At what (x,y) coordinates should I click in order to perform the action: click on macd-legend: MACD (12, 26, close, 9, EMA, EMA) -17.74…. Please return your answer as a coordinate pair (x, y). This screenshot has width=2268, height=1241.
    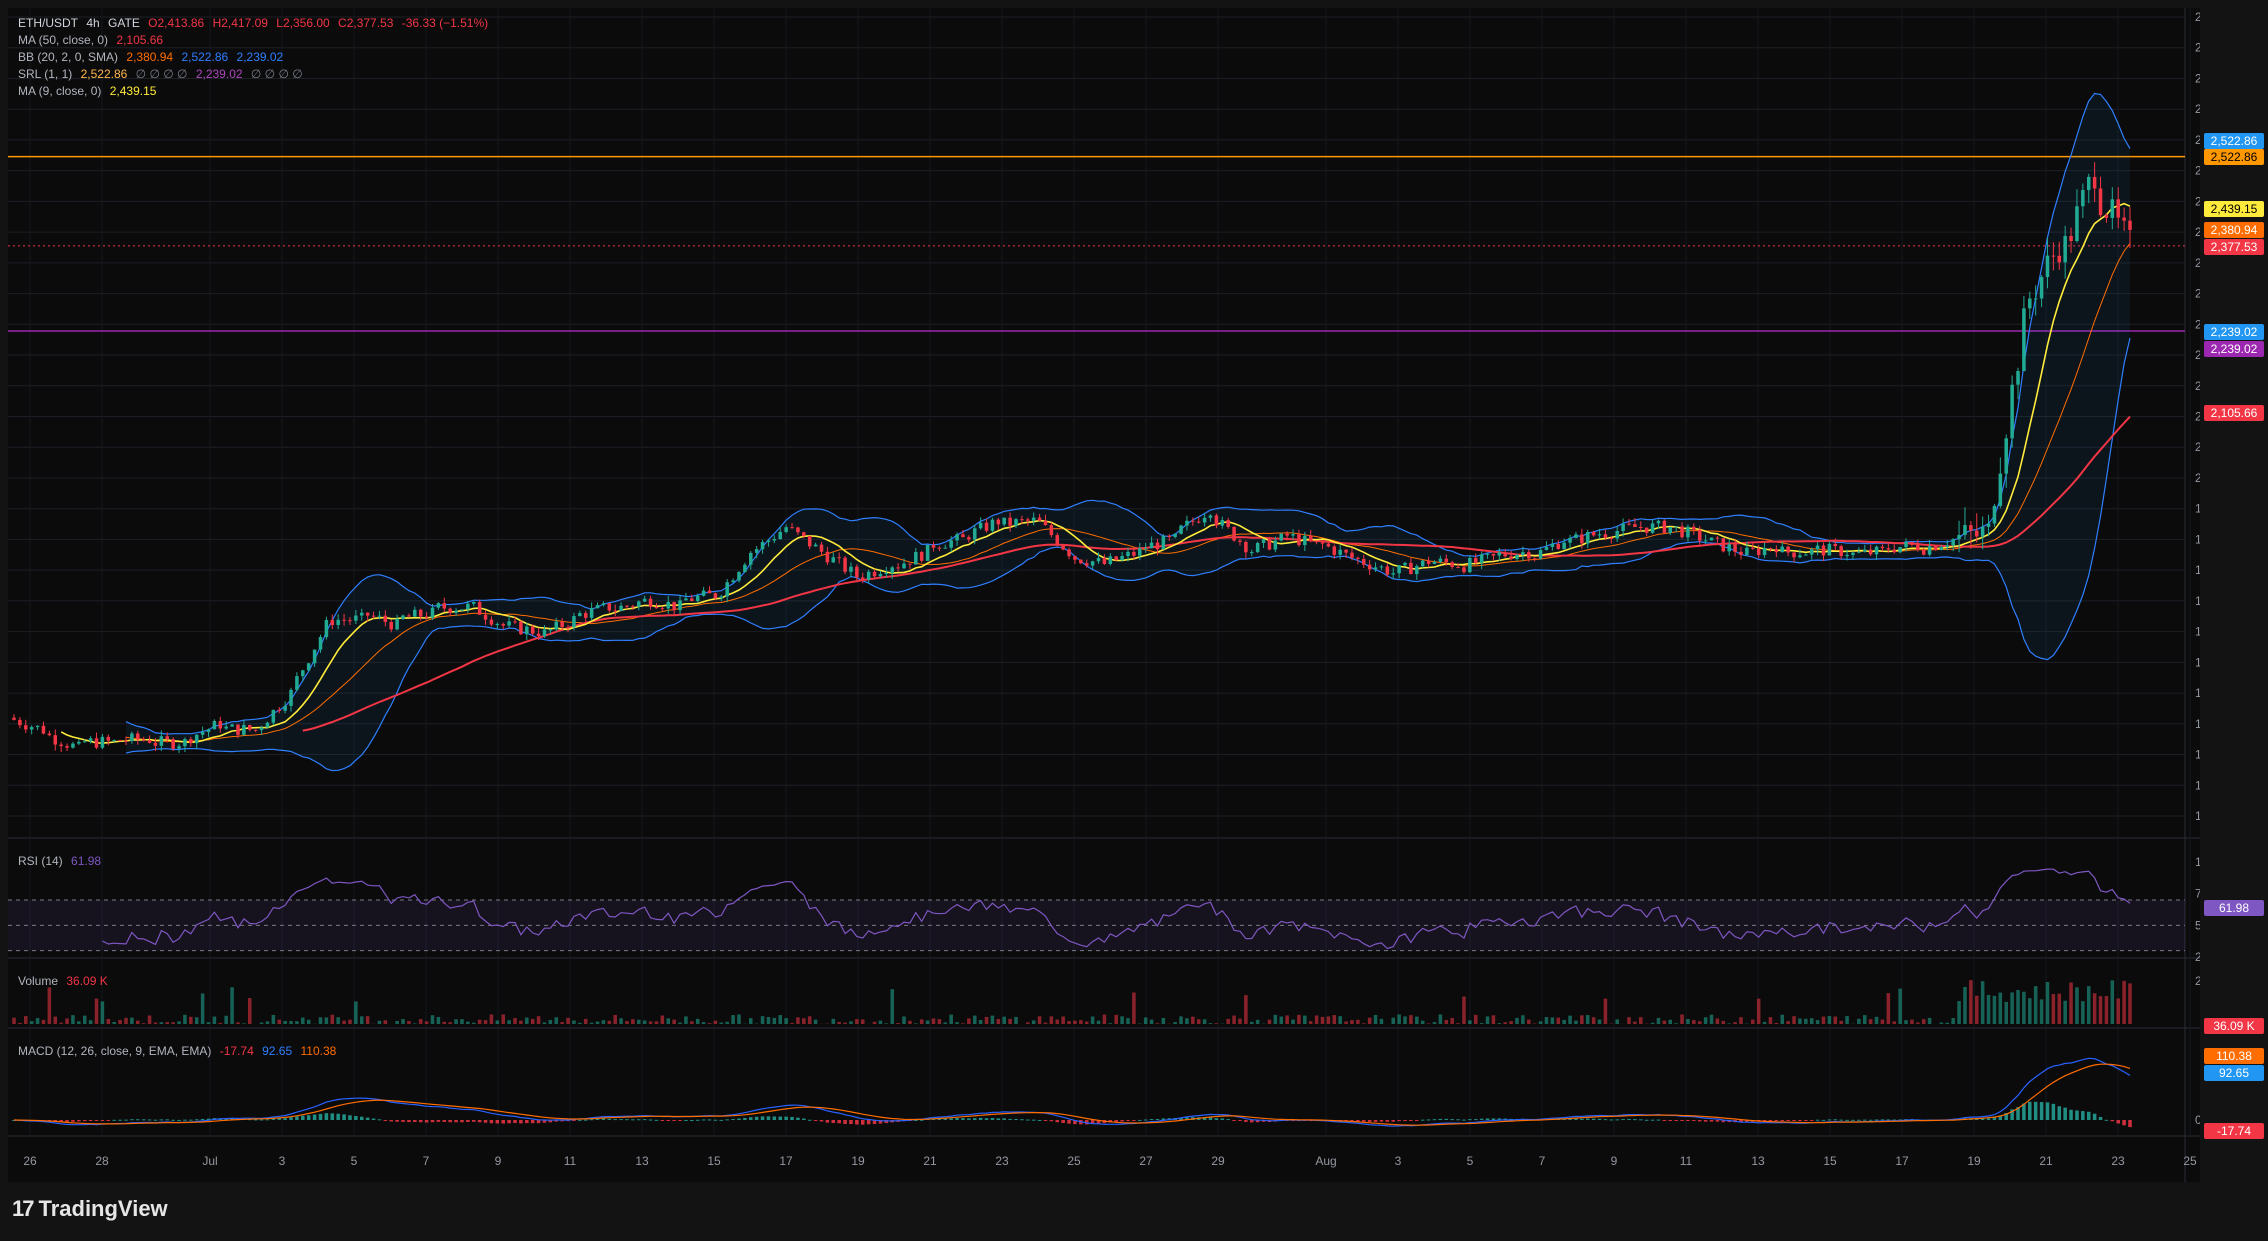
    Looking at the image, I should click on (179, 1051).